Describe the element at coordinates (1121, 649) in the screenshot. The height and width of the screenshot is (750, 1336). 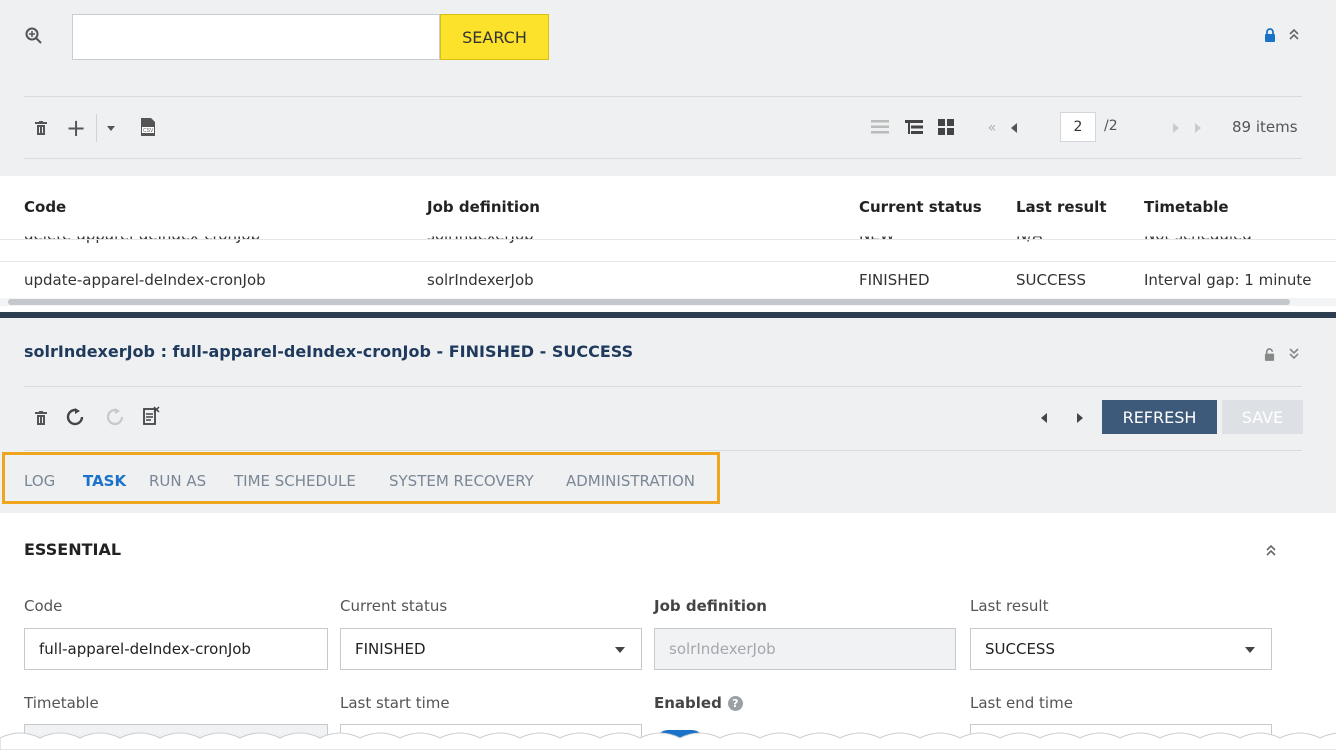
I see `last-result-select: SUCCESS` at that location.